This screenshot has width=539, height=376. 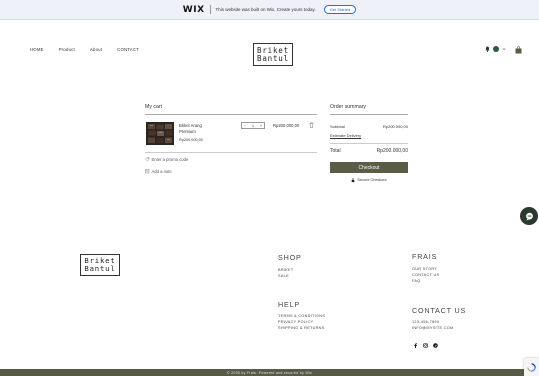 I want to click on account-area, so click(x=495, y=49).